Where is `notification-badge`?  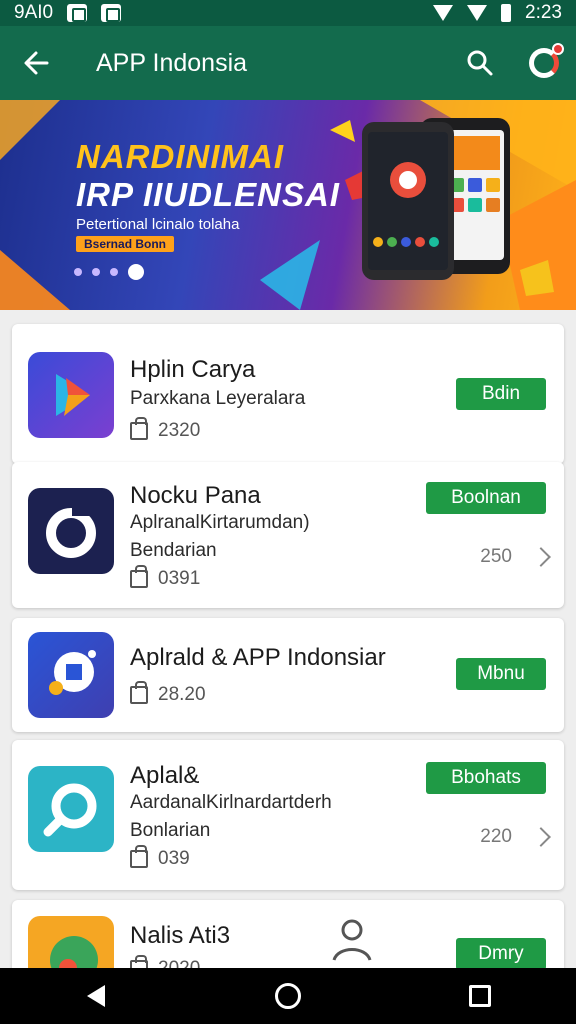 notification-badge is located at coordinates (558, 49).